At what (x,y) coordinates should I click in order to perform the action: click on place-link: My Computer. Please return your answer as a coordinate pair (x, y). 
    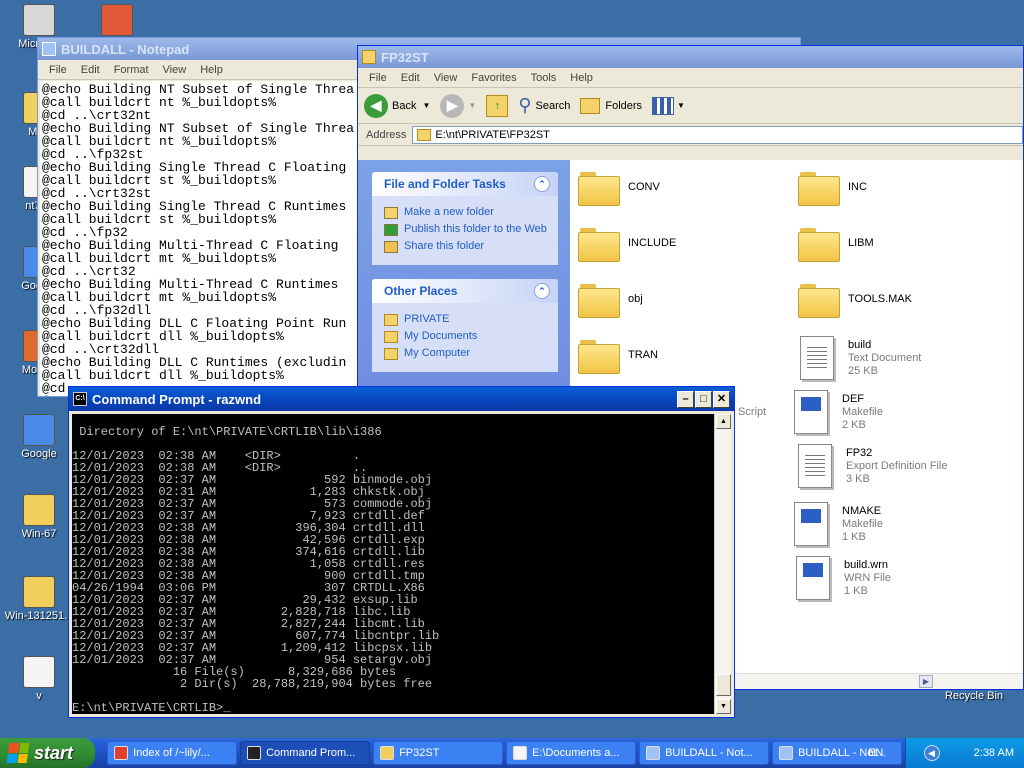
    Looking at the image, I should click on (466, 353).